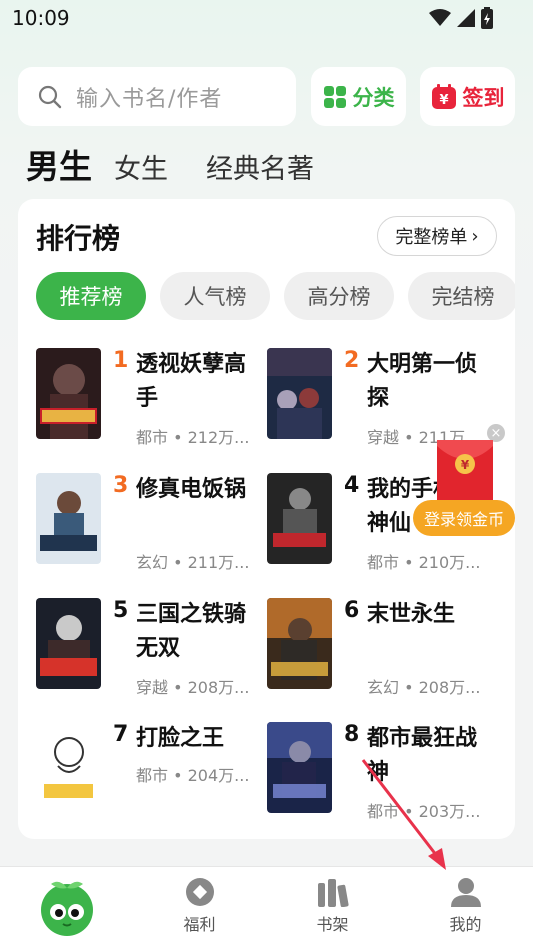  Describe the element at coordinates (78, 238) in the screenshot. I see `ranking-title: 排行榜` at that location.